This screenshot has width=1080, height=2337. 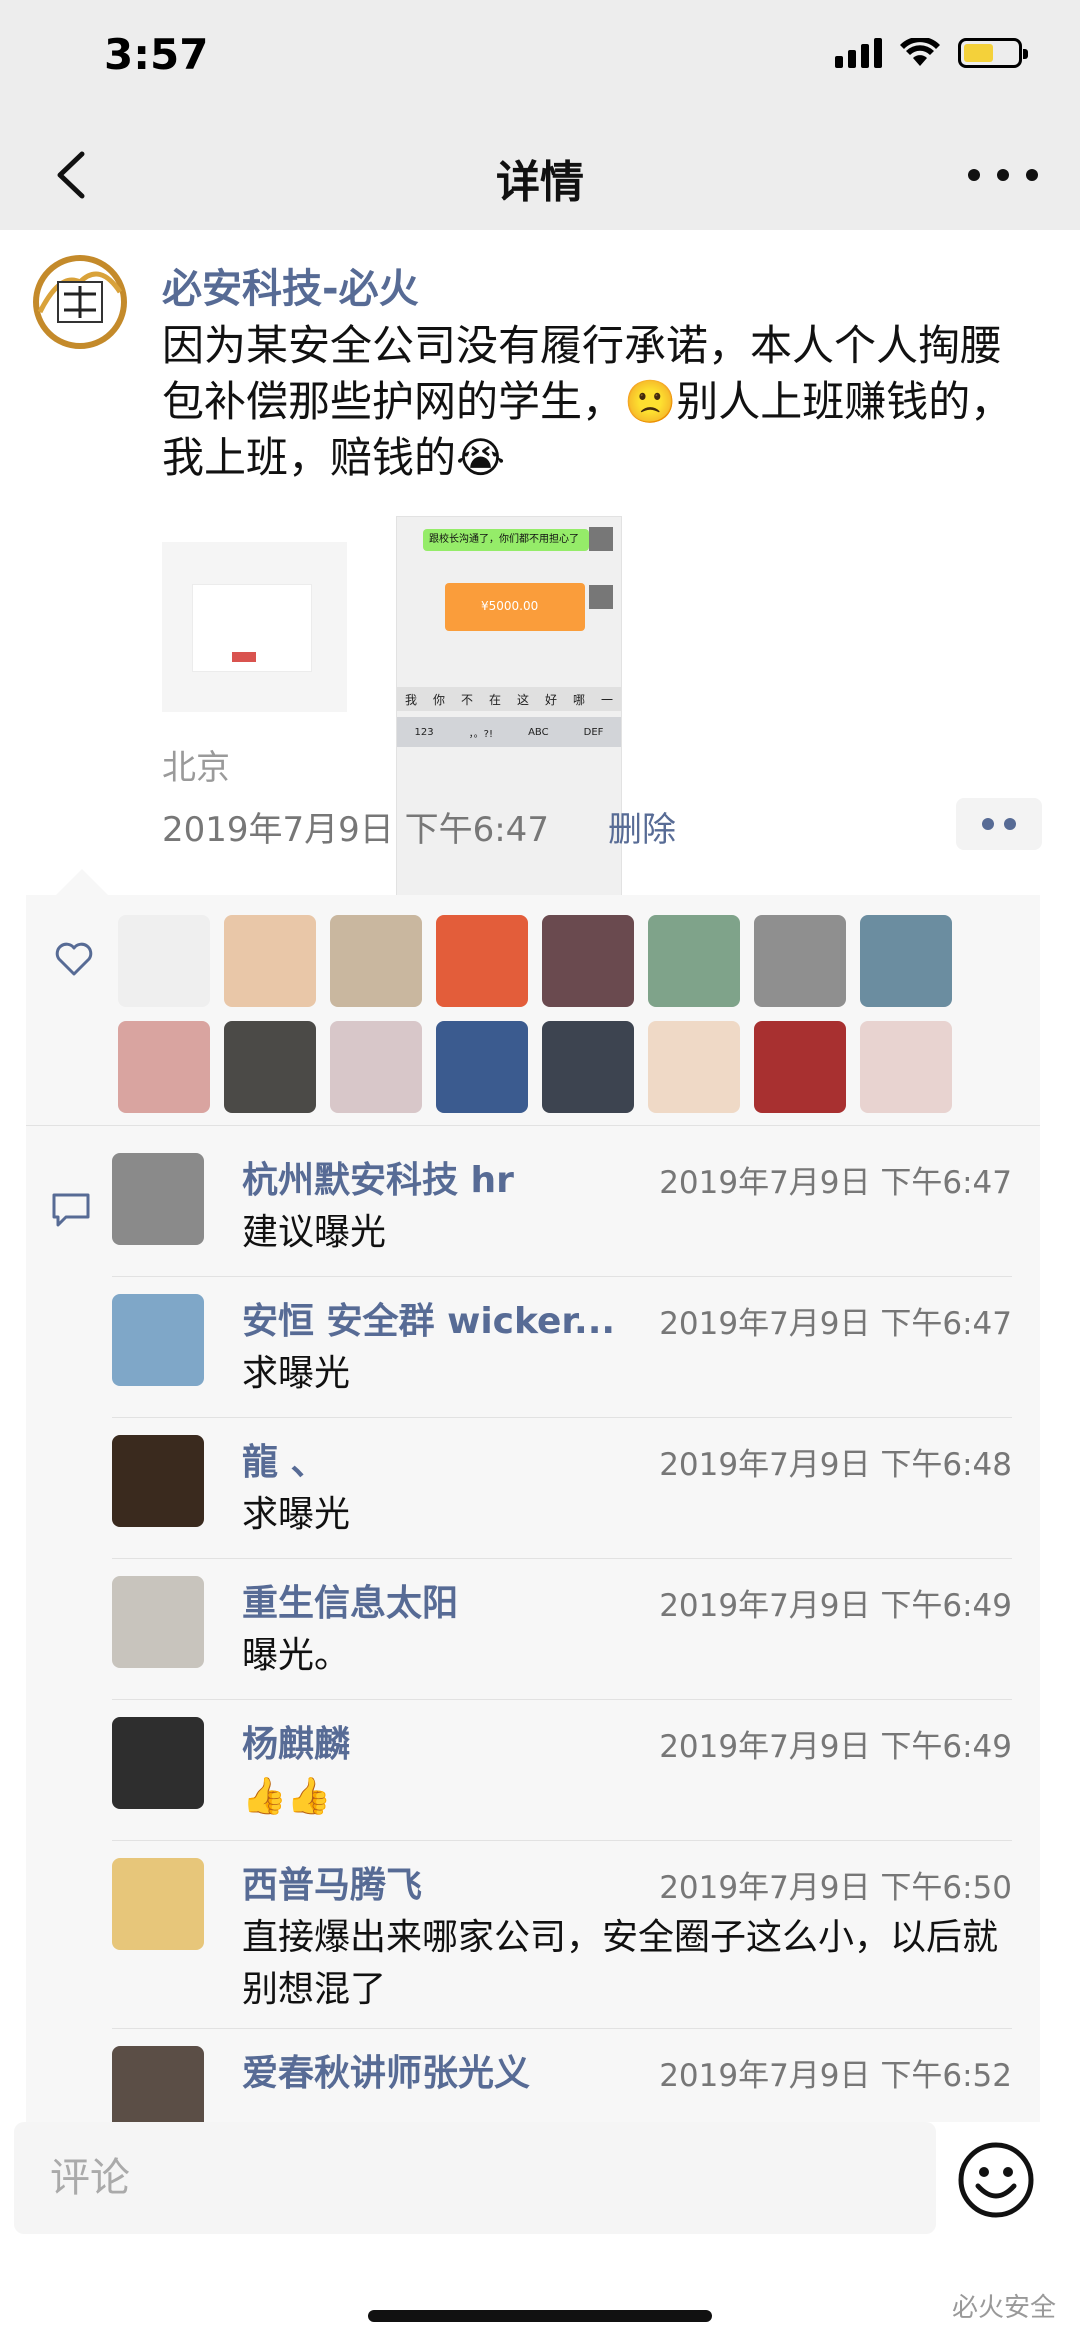 What do you see at coordinates (355, 830) in the screenshot?
I see `post-timestamp: 2019年7月9日 下午6:47` at bounding box center [355, 830].